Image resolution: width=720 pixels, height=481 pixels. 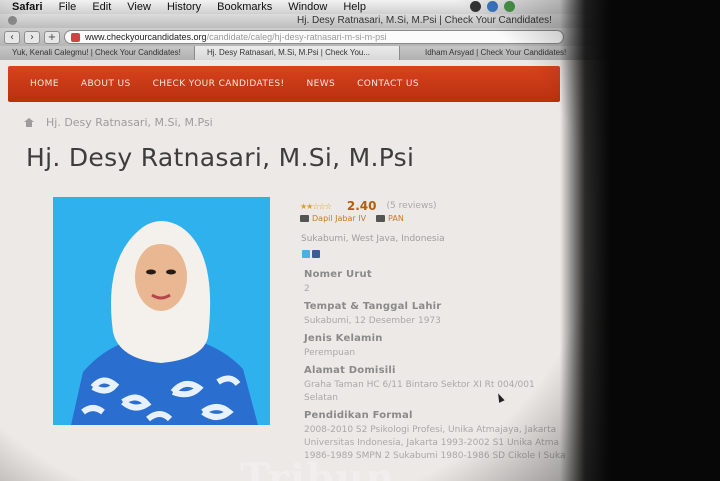 I want to click on social-links, so click(x=311, y=254).